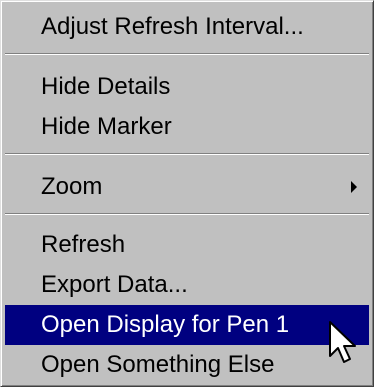  I want to click on menu-item-hide-details: Hide Details, so click(187, 87).